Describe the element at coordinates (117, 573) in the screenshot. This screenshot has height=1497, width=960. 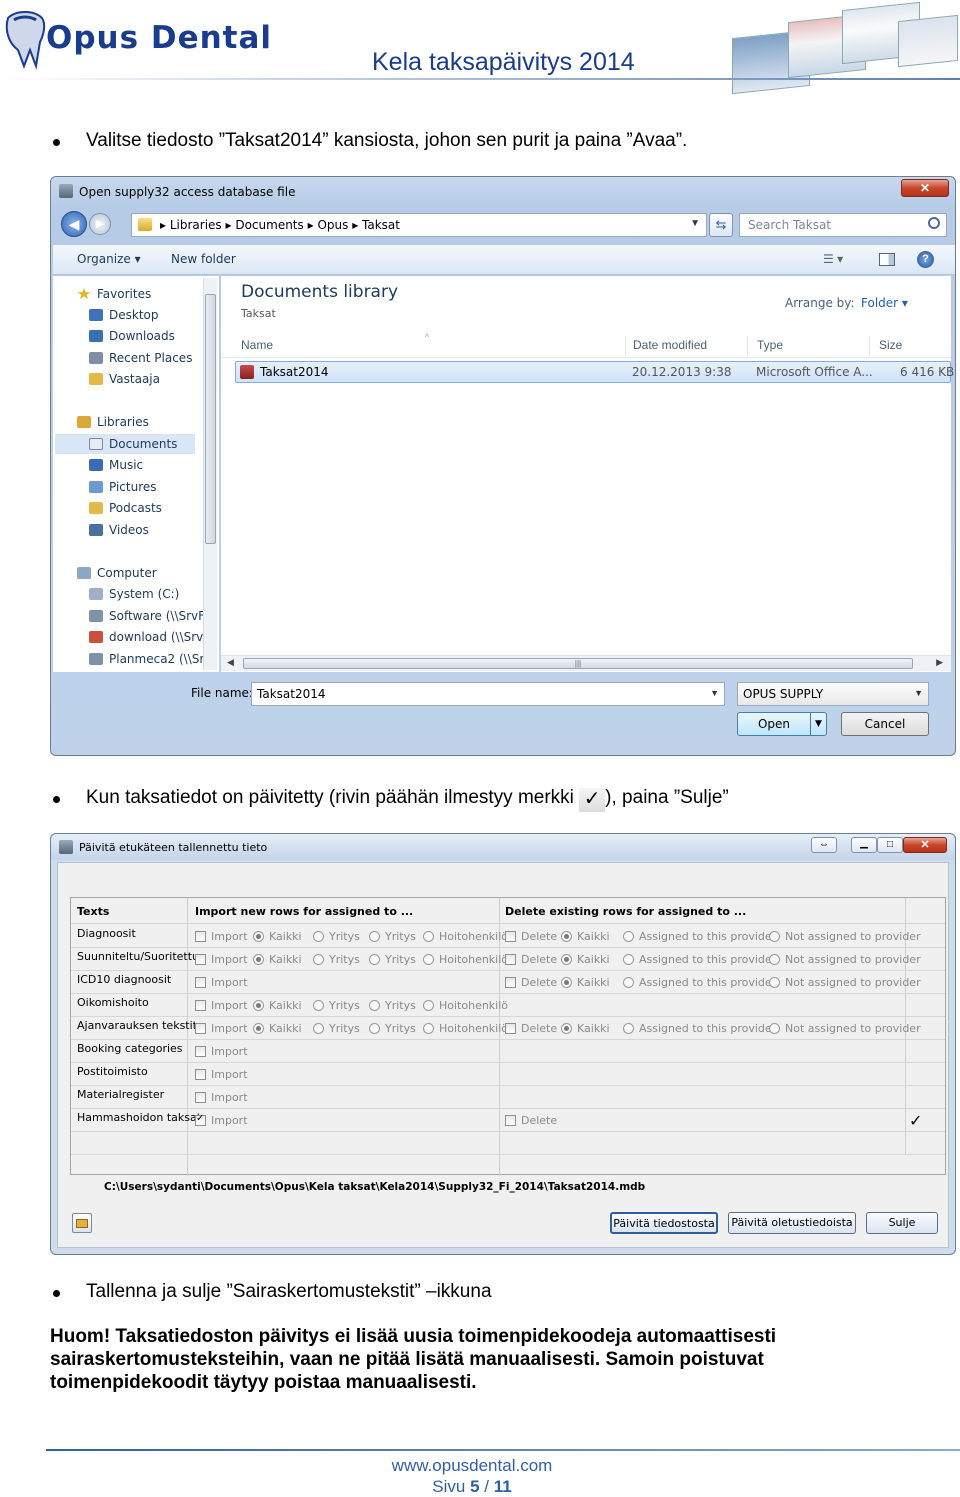
I see `nav-computer: Computer` at that location.